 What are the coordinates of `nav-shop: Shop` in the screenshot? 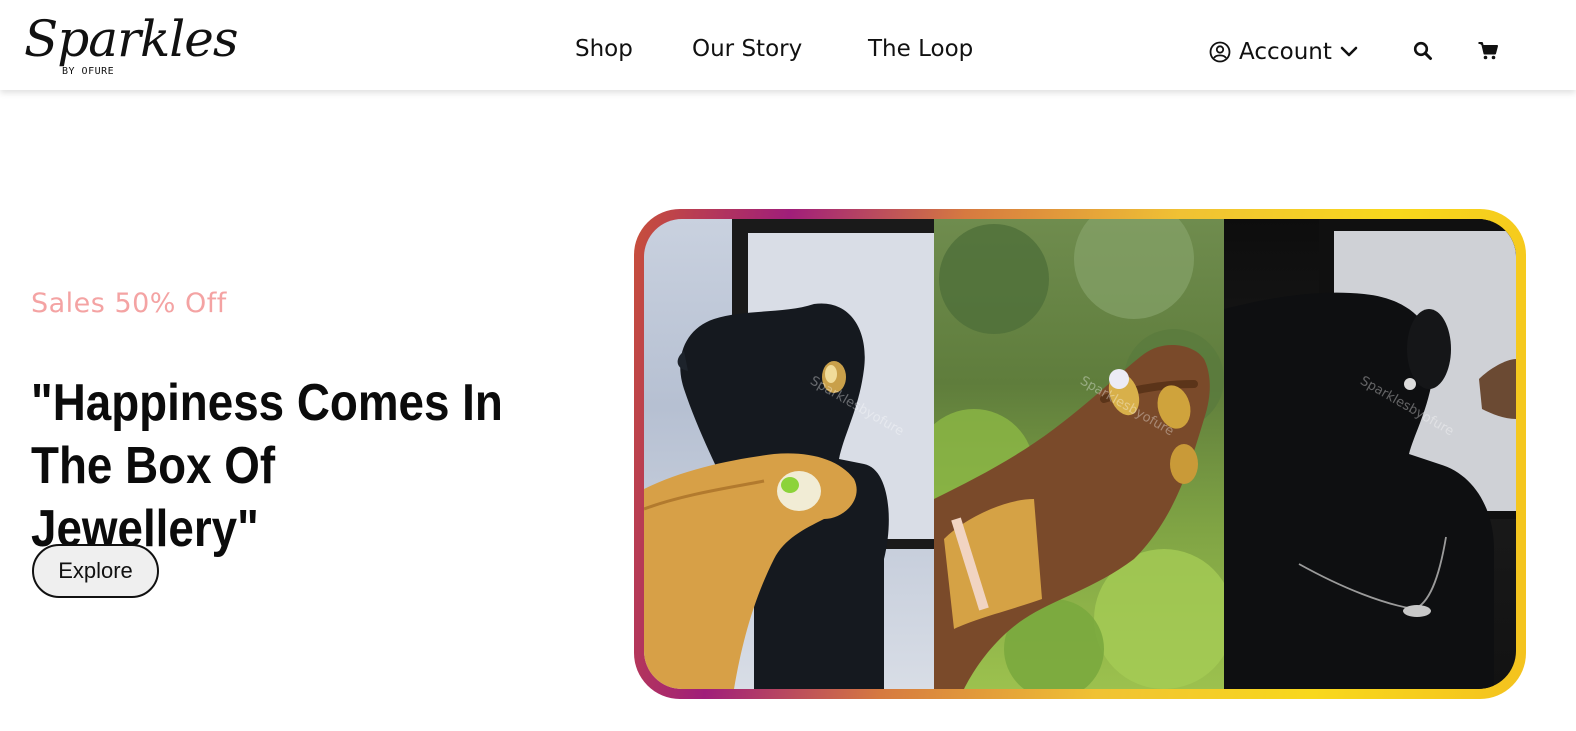 It's located at (604, 49).